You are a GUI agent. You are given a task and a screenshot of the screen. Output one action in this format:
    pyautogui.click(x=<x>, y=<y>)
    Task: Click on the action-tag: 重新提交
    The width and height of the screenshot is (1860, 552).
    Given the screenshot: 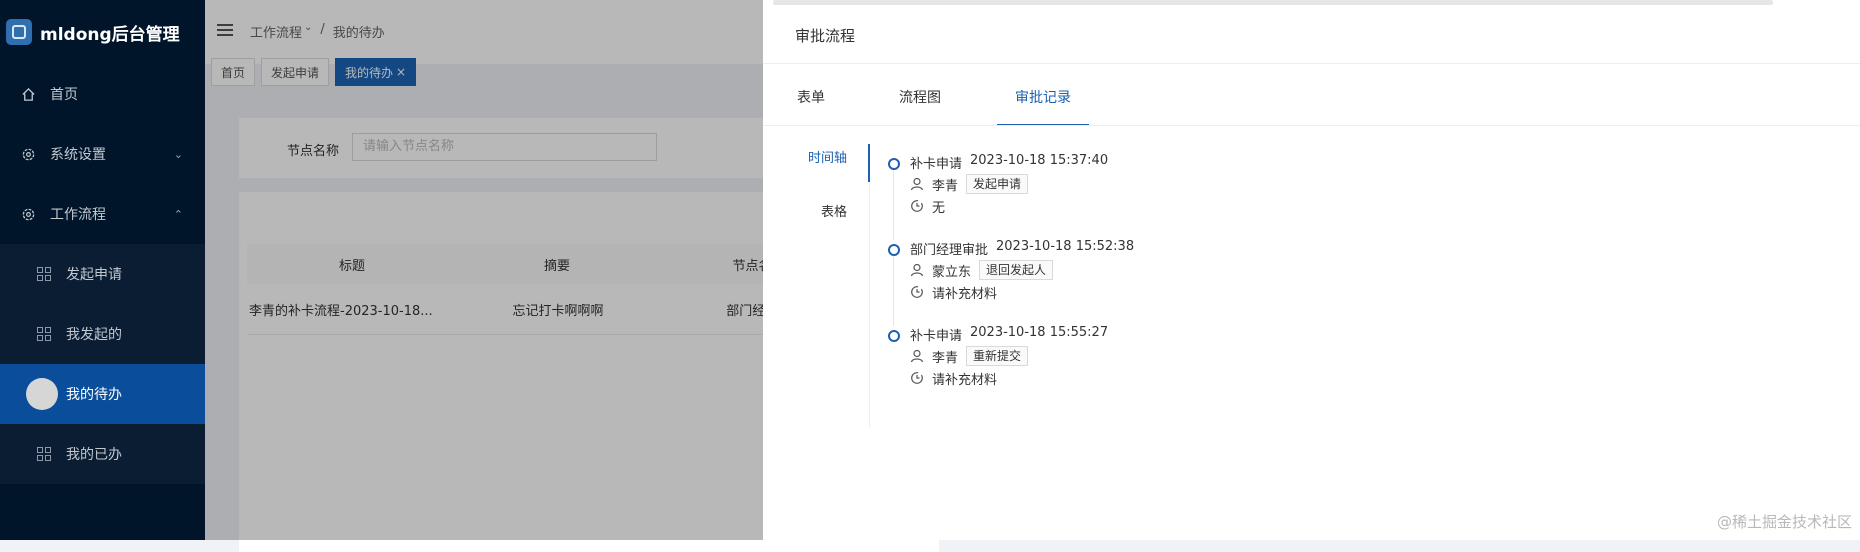 What is the action you would take?
    pyautogui.click(x=997, y=356)
    